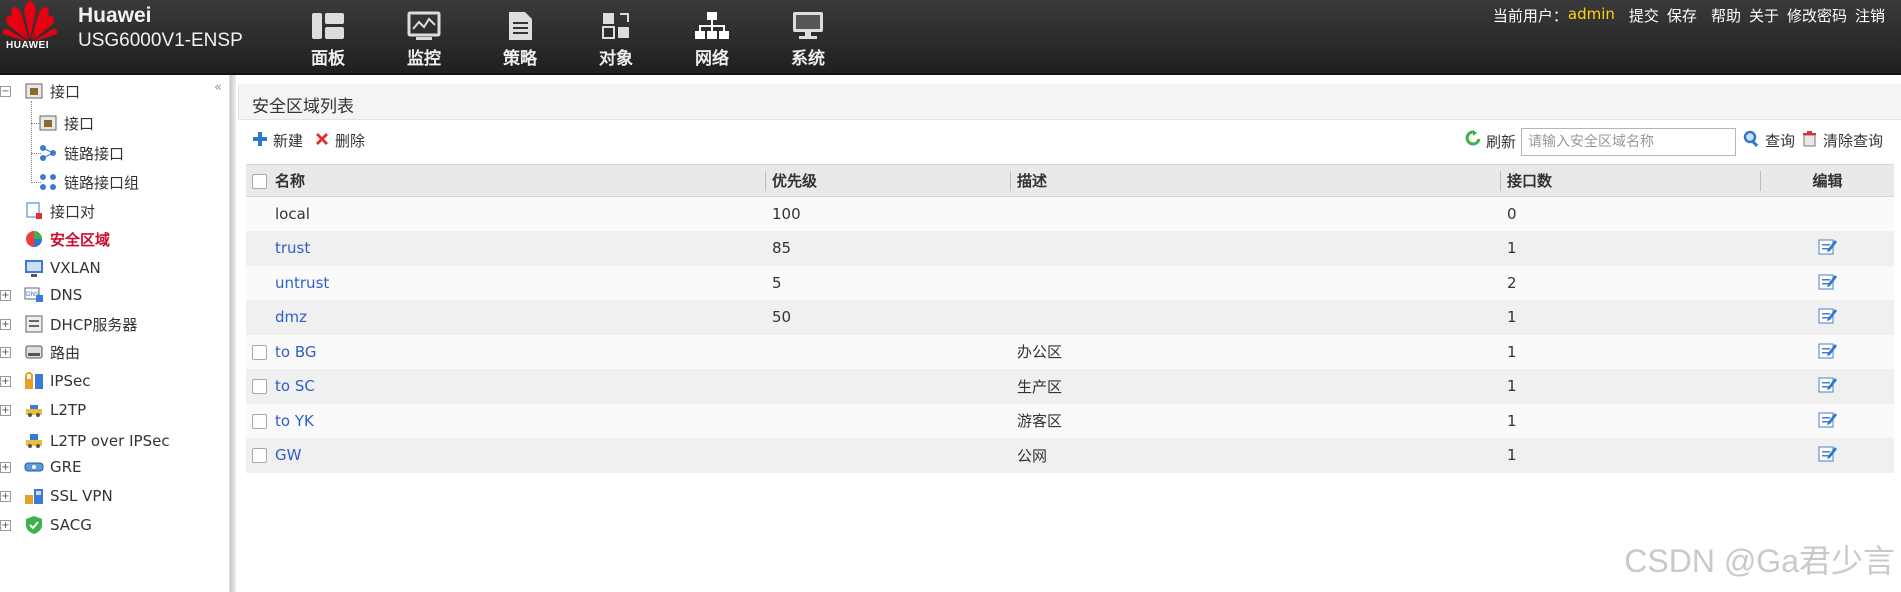 The width and height of the screenshot is (1901, 592). Describe the element at coordinates (1490, 141) in the screenshot. I see `refresh-button: 刷新` at that location.